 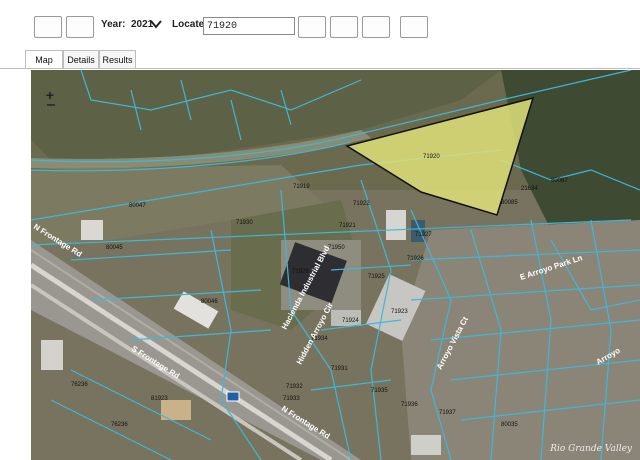 What do you see at coordinates (44, 59) in the screenshot?
I see `tab-map: Map` at bounding box center [44, 59].